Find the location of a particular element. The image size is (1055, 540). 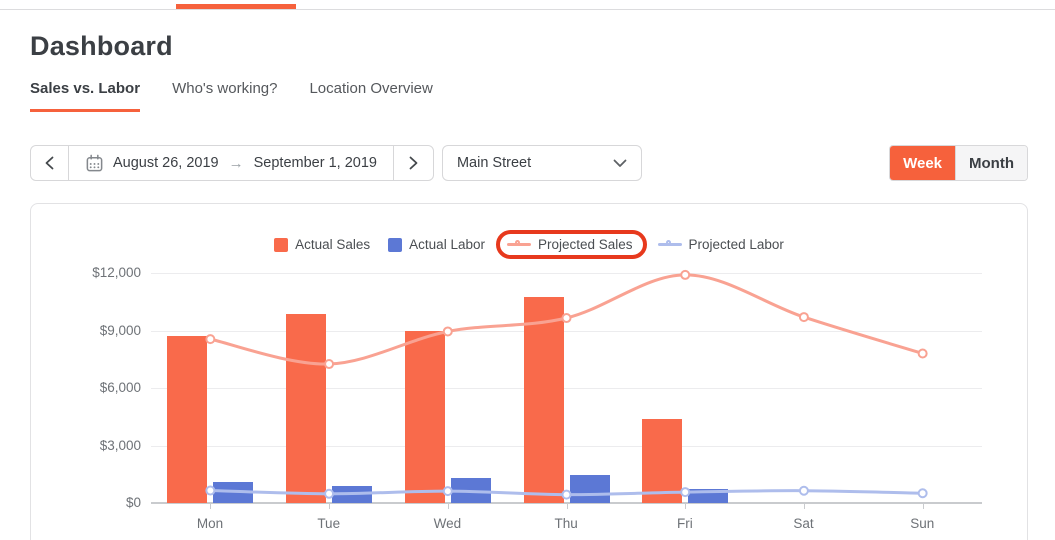

projected-labor-point-tue is located at coordinates (329, 493).